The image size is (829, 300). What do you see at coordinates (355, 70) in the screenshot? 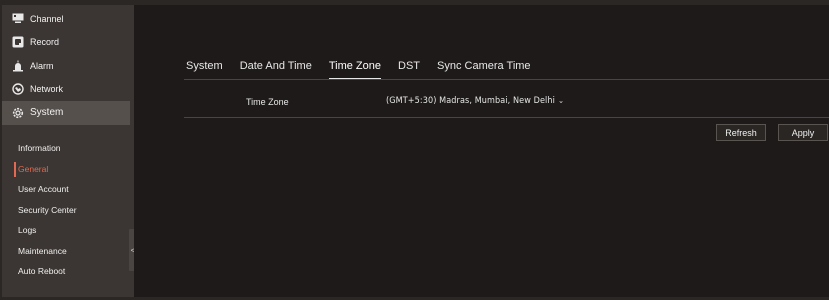
I see `tab-time-zone: Time Zone` at bounding box center [355, 70].